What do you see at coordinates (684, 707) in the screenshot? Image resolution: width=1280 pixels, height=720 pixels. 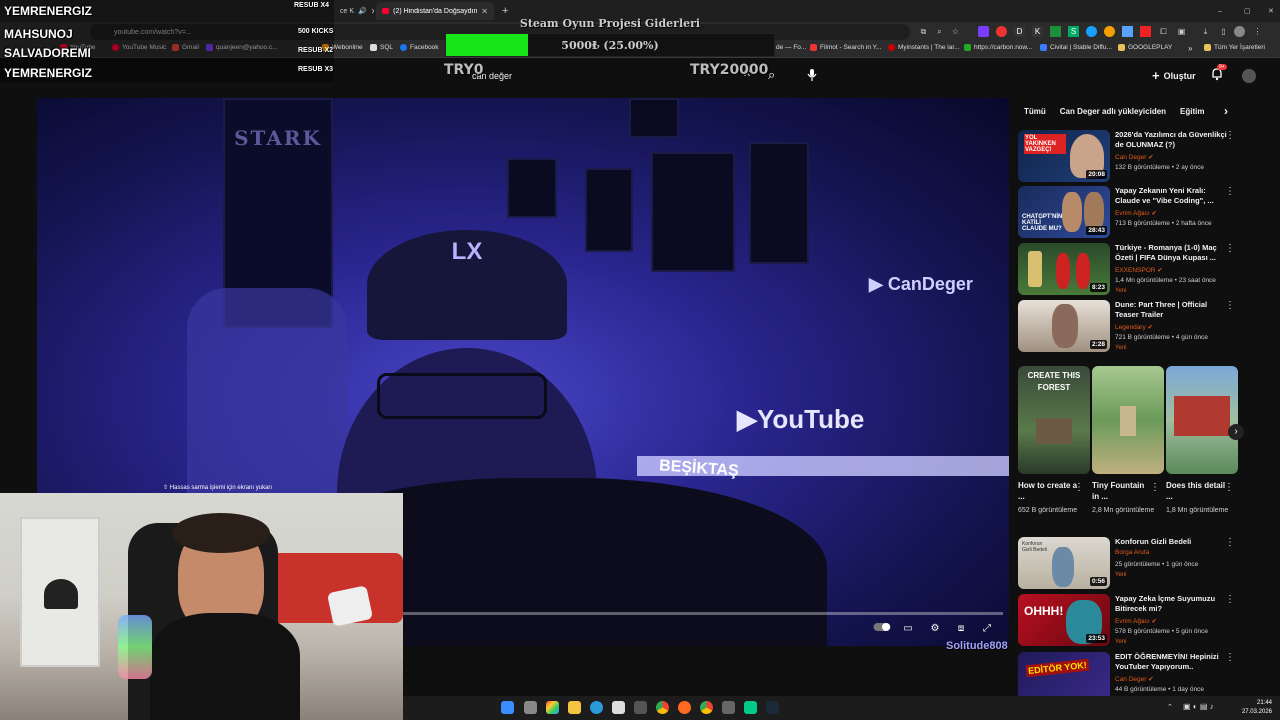 I see `firefox-icon` at bounding box center [684, 707].